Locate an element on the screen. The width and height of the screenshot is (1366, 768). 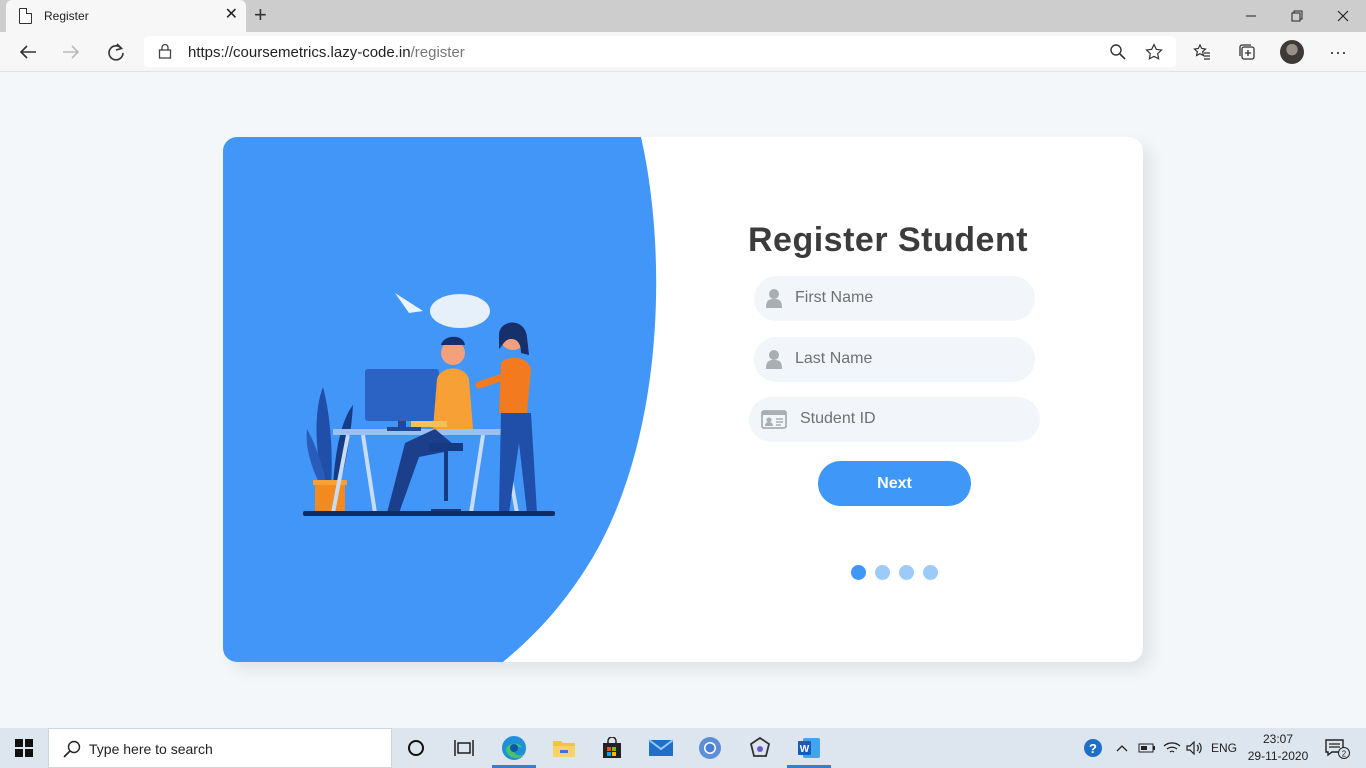
forward-icon is located at coordinates (71, 52).